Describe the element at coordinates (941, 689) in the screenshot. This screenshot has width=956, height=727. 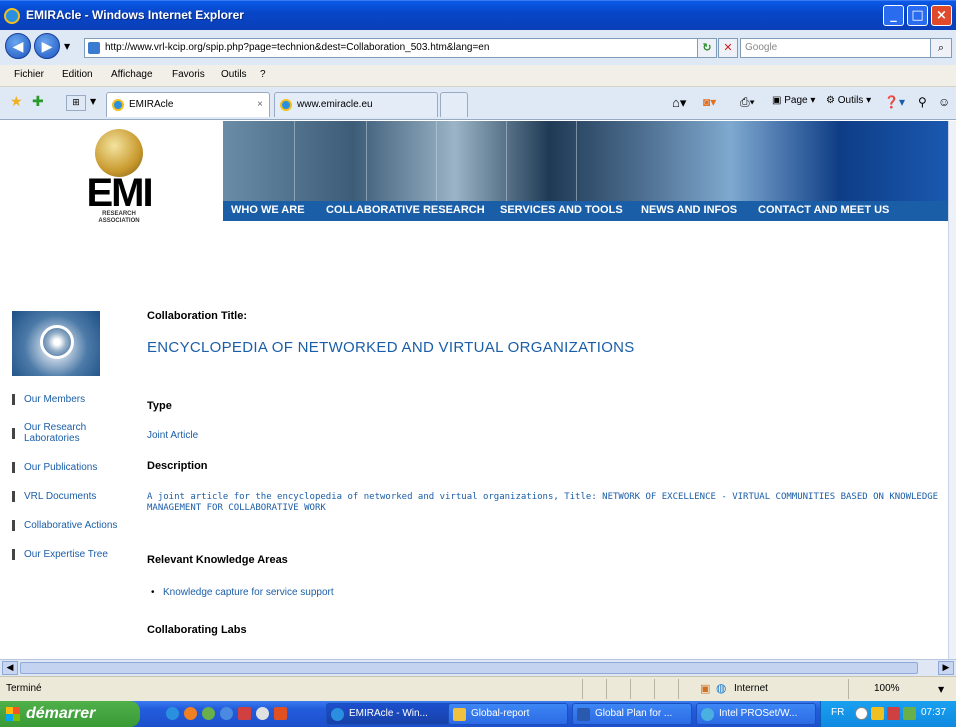
I see `zoom-dropdown-icon: ▼` at that location.